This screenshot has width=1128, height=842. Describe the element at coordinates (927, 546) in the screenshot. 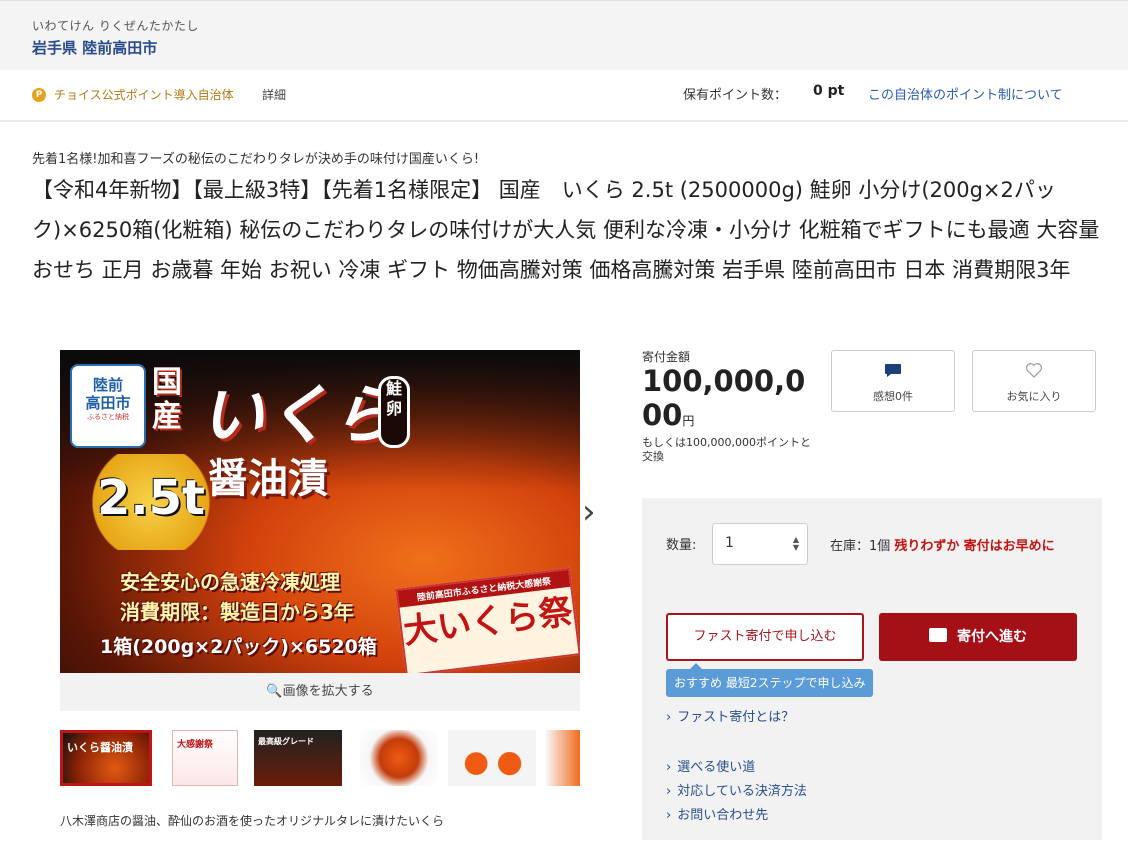

I see `stock-warning: 残りわずか` at that location.